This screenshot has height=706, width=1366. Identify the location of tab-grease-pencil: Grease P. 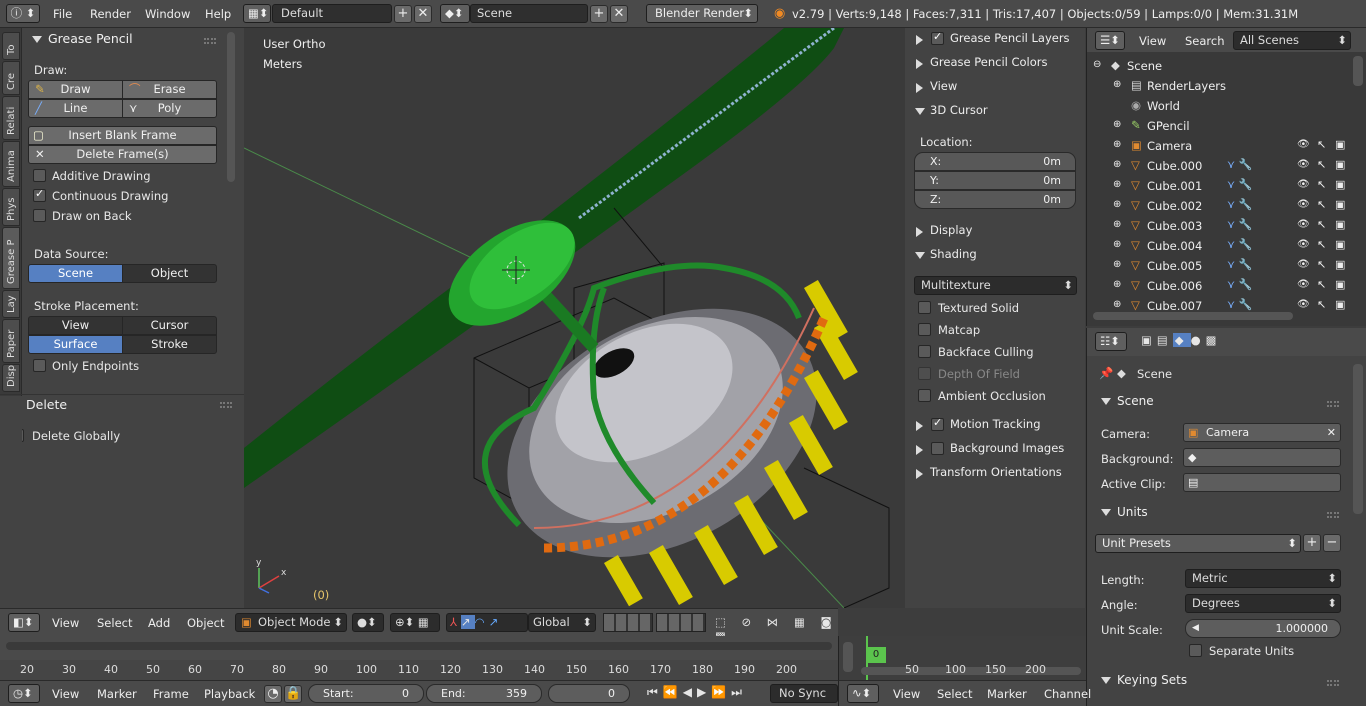
(11, 258).